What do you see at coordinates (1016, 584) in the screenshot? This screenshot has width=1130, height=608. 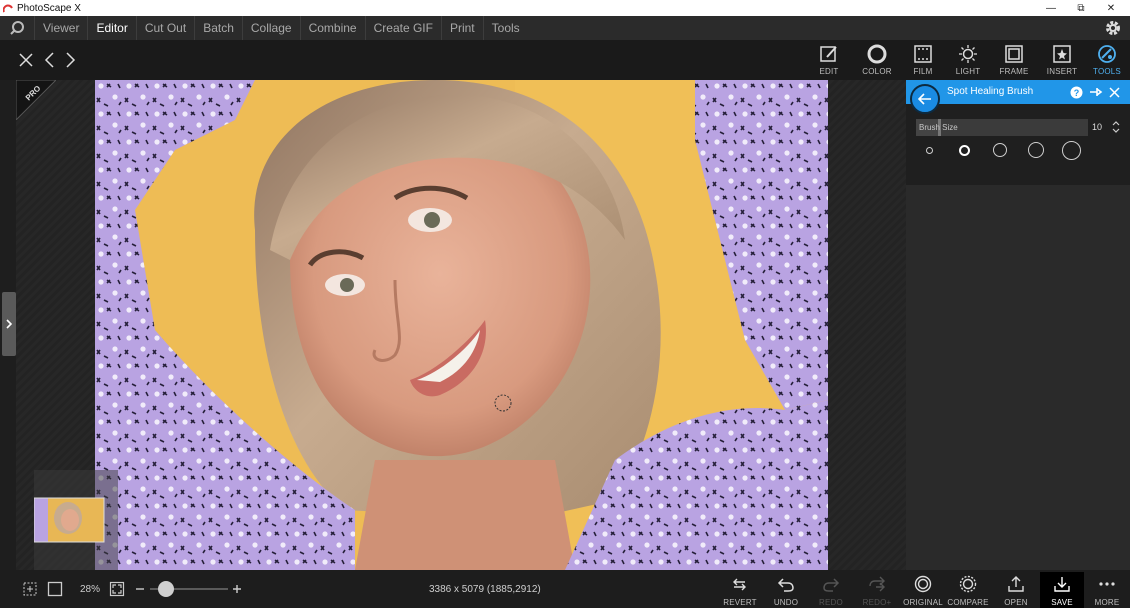 I see `open-icon` at bounding box center [1016, 584].